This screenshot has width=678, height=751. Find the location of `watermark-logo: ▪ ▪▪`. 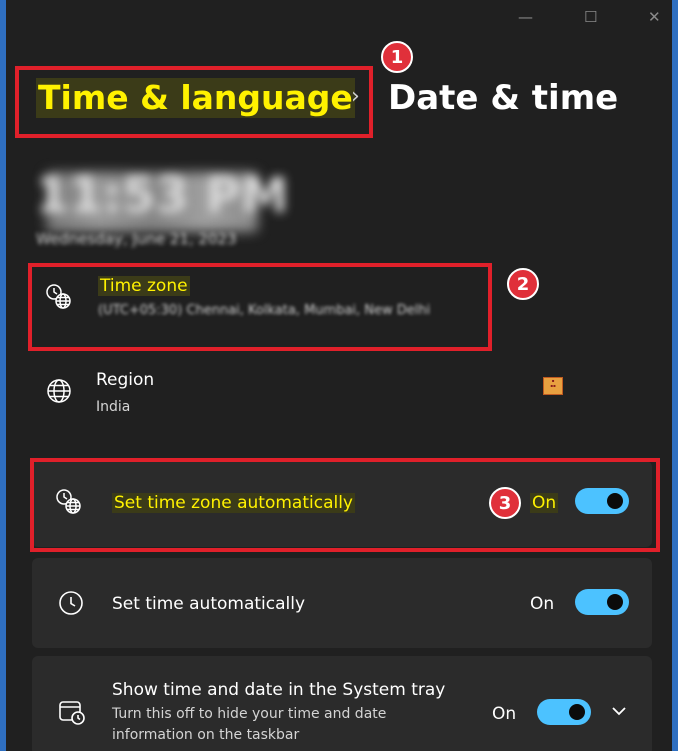

watermark-logo: ▪ ▪▪ is located at coordinates (553, 386).